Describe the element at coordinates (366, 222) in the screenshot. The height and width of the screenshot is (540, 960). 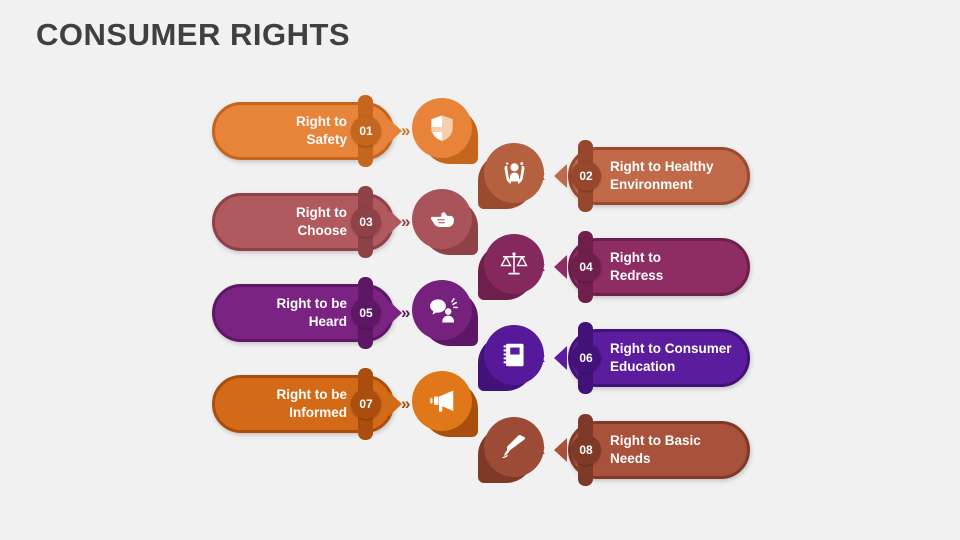
I see `right-item-number-badge: 03` at that location.